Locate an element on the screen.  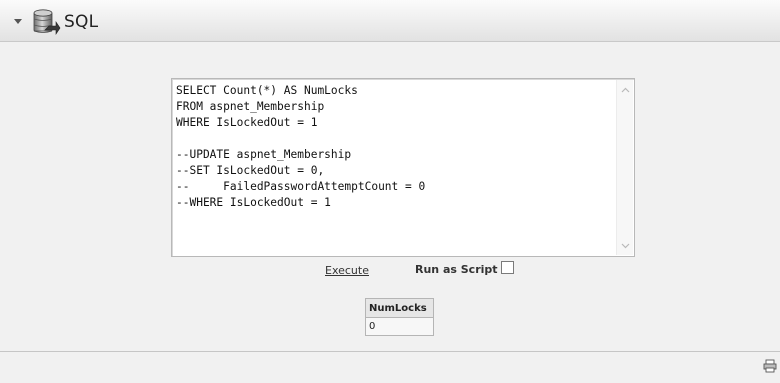
scroll-up-icon is located at coordinates (625, 90).